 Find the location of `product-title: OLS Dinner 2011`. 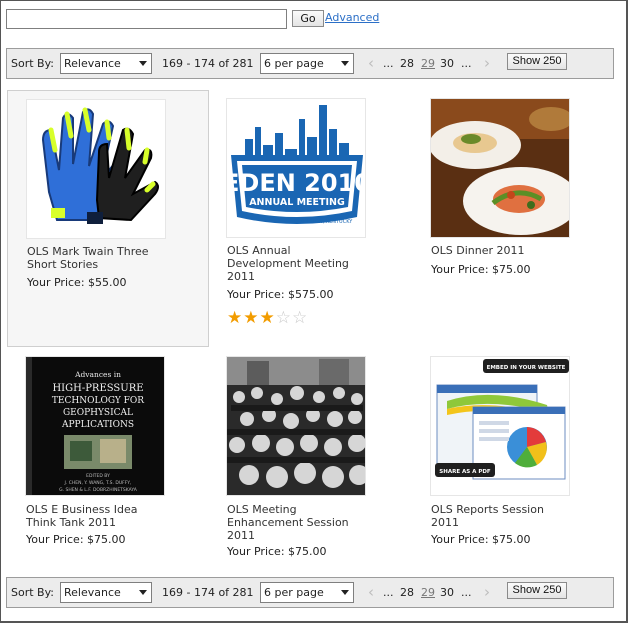

product-title: OLS Dinner 2011 is located at coordinates (496, 250).